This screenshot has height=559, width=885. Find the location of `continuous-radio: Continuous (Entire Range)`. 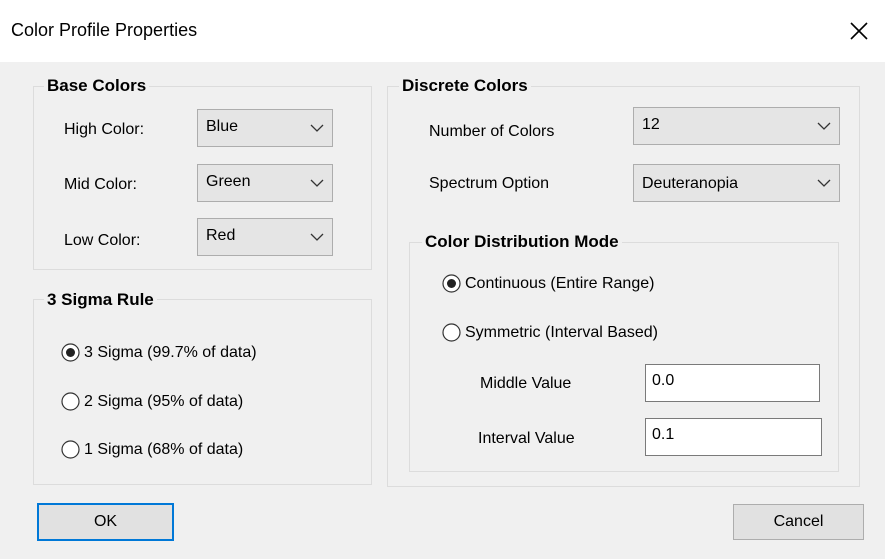

continuous-radio: Continuous (Entire Range) is located at coordinates (548, 283).